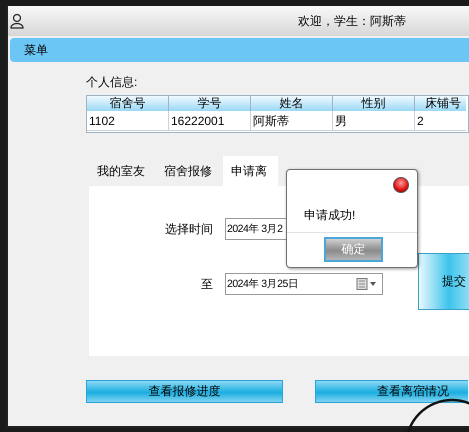  Describe the element at coordinates (128, 103) in the screenshot. I see `column-header: 宿舍号` at that location.